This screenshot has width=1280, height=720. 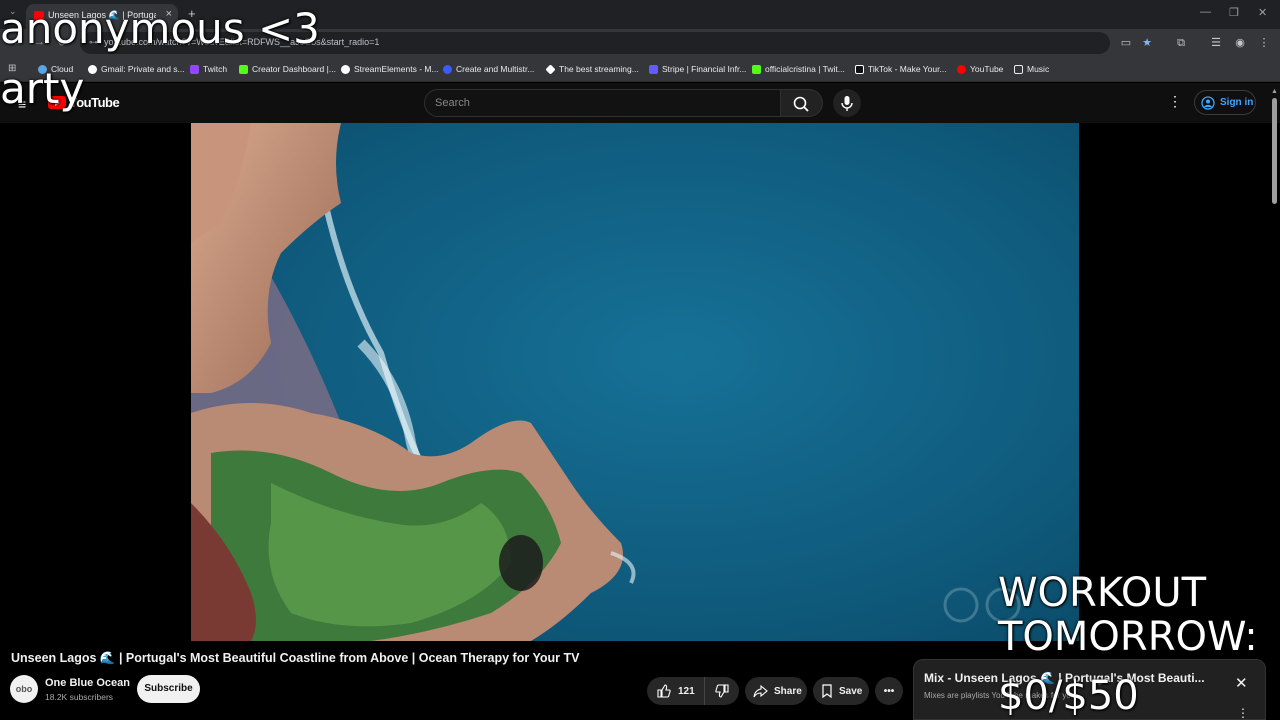 What do you see at coordinates (1274, 151) in the screenshot?
I see `page-scrollbar-thumb` at bounding box center [1274, 151].